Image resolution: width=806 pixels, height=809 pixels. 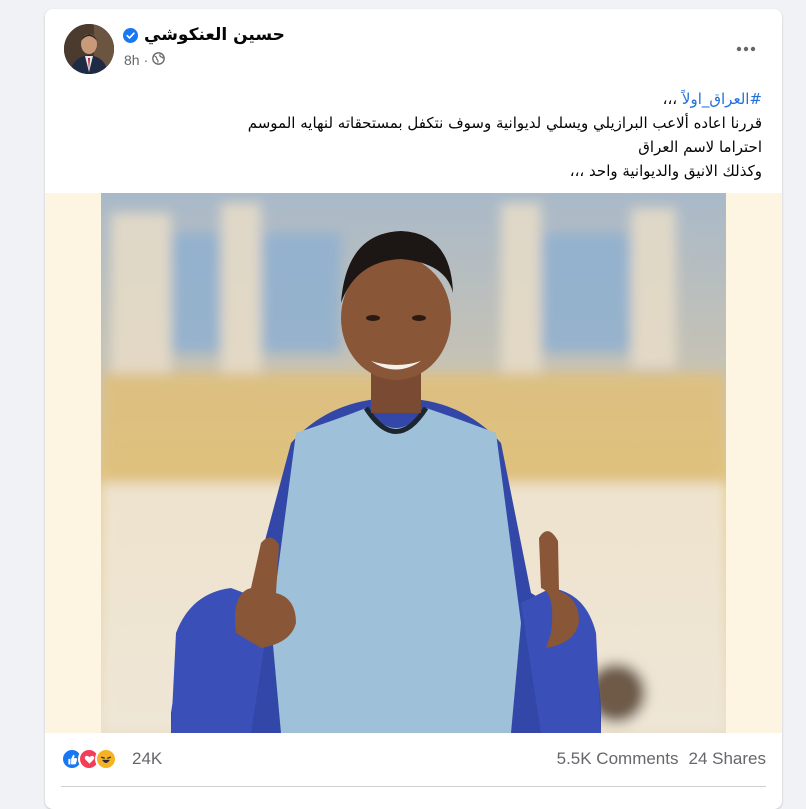 I want to click on avatar-image, so click(x=89, y=49).